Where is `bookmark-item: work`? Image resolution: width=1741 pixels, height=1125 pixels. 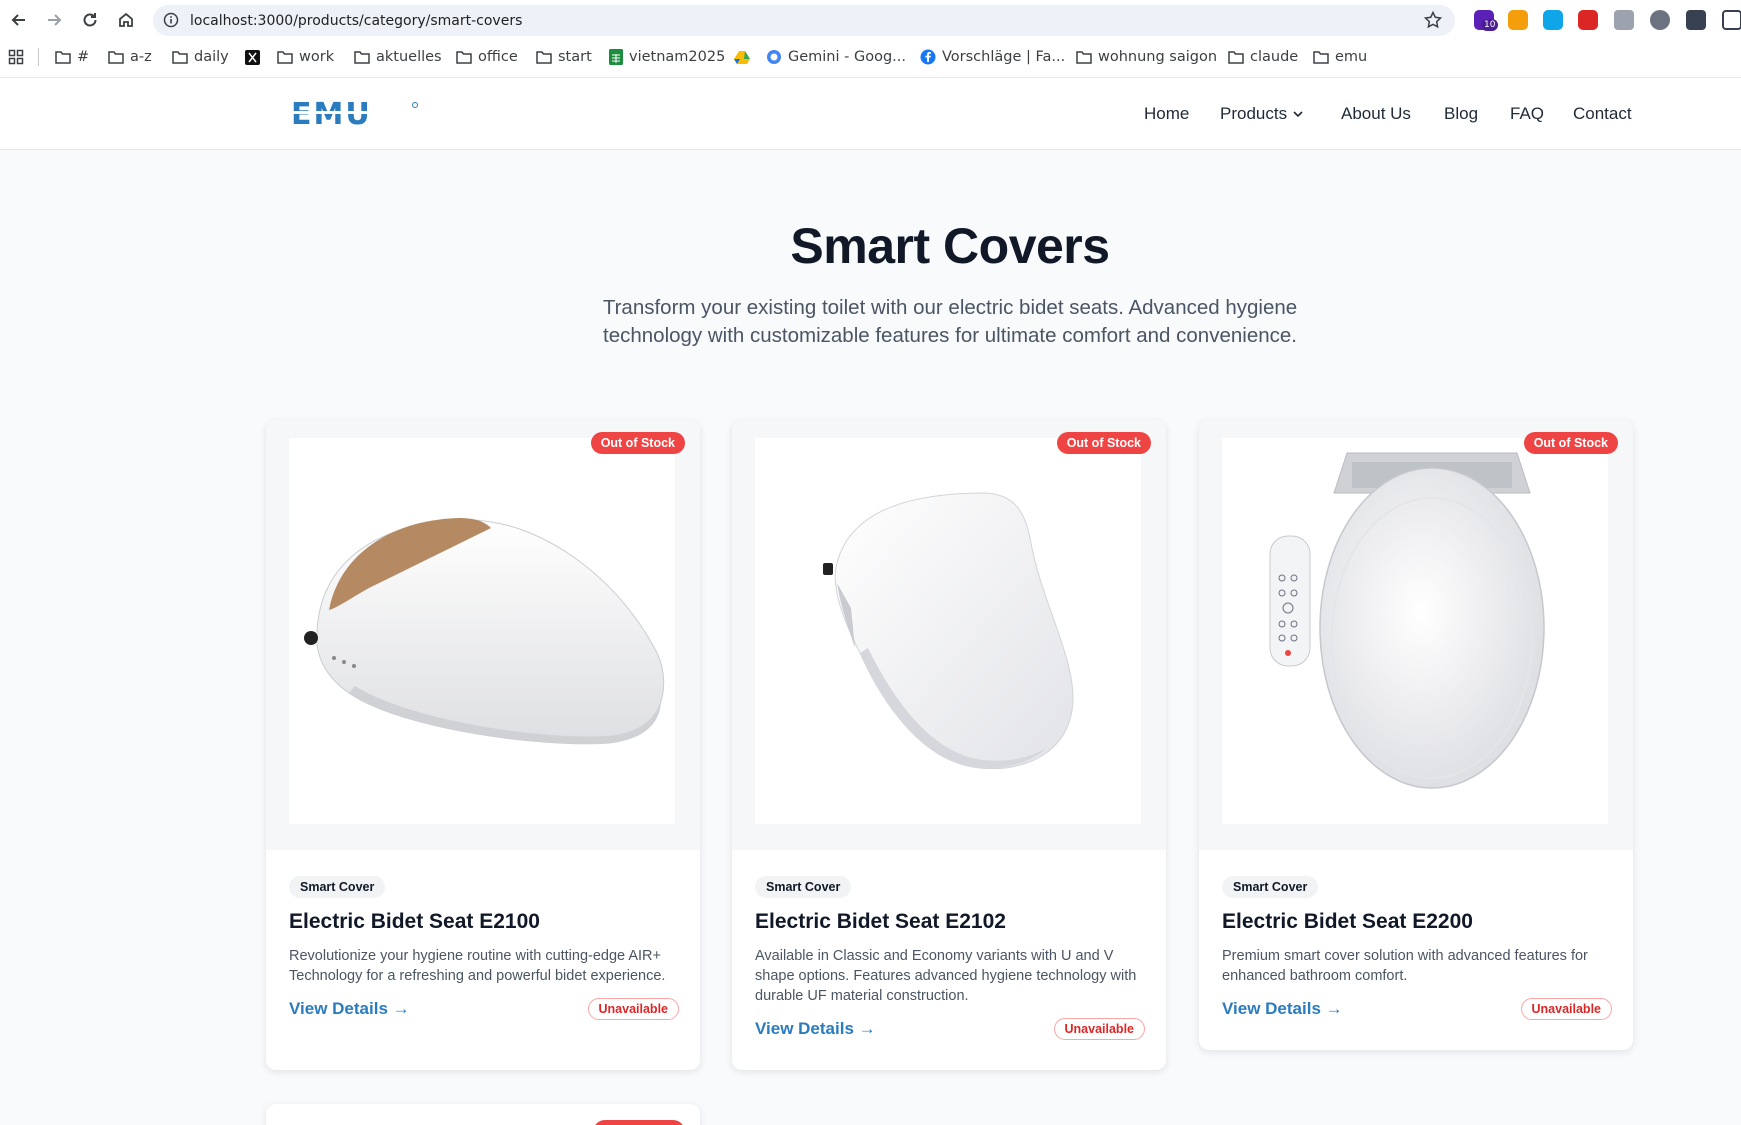
bookmark-item: work is located at coordinates (305, 57).